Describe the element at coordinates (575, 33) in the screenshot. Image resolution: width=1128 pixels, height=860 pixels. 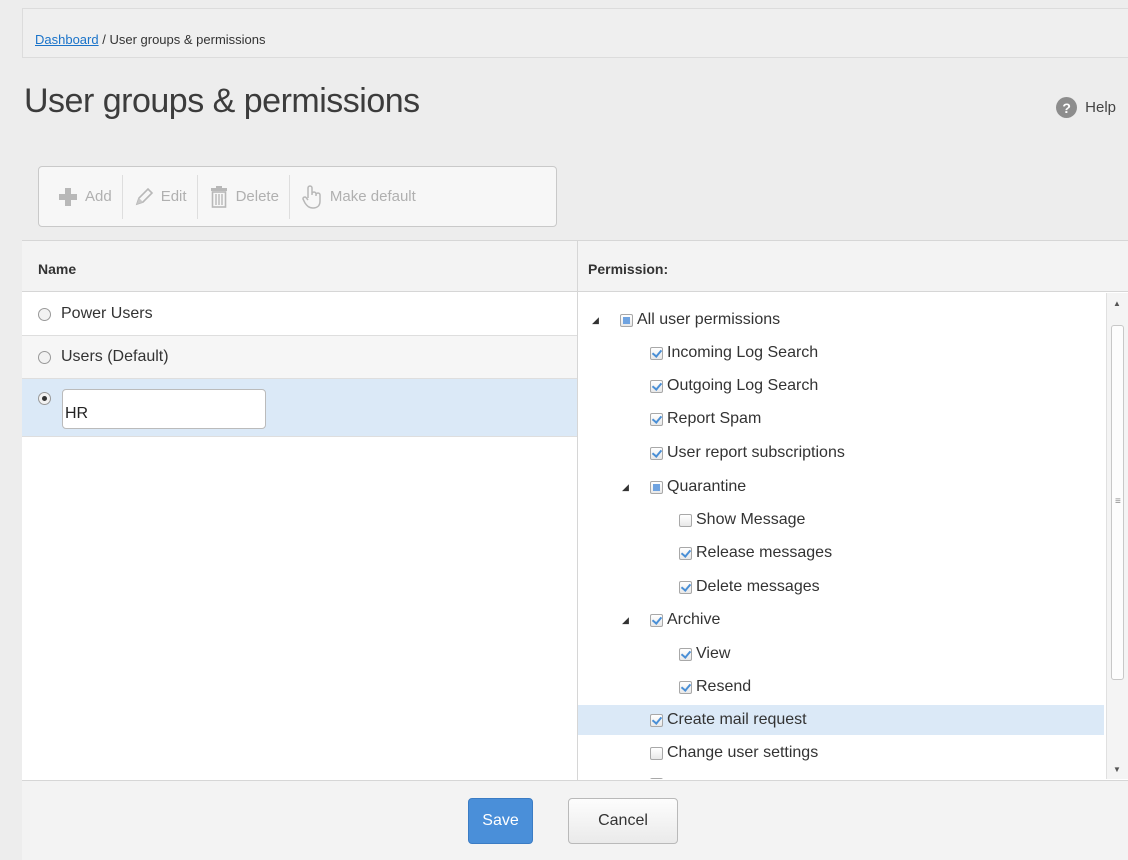
I see `breadcrumb: Dashboard / User groups & permissions` at that location.